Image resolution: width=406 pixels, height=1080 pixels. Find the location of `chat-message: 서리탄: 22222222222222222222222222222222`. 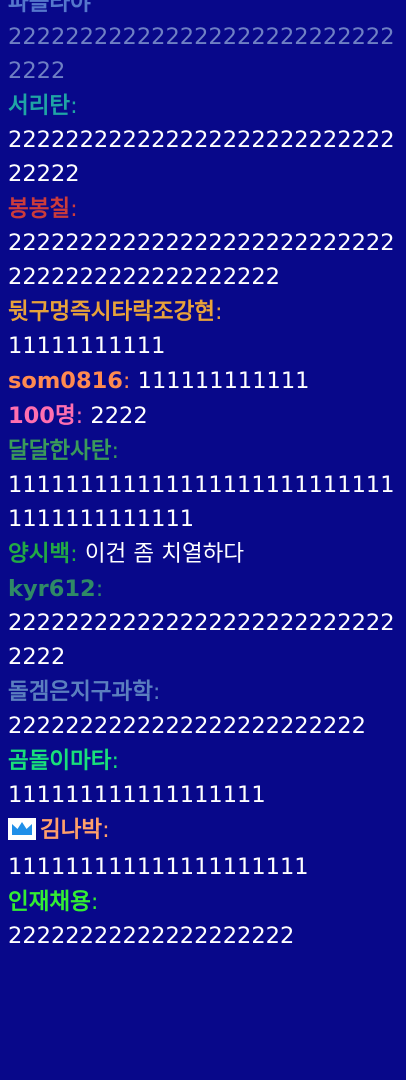

chat-message: 서리탄: 22222222222222222222222222222222 is located at coordinates (203, 140).